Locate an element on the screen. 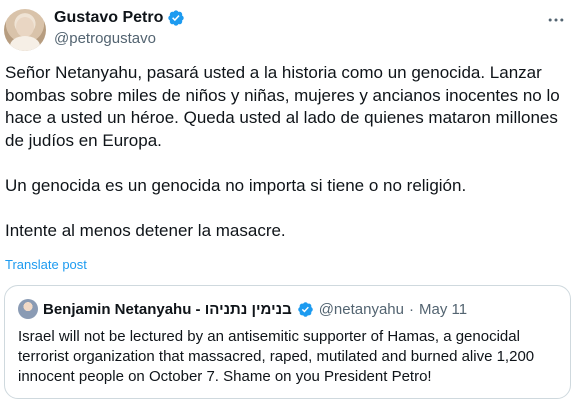 The height and width of the screenshot is (407, 579). tweet-header: Gustavo Petro @petrogustavo is located at coordinates (289, 30).